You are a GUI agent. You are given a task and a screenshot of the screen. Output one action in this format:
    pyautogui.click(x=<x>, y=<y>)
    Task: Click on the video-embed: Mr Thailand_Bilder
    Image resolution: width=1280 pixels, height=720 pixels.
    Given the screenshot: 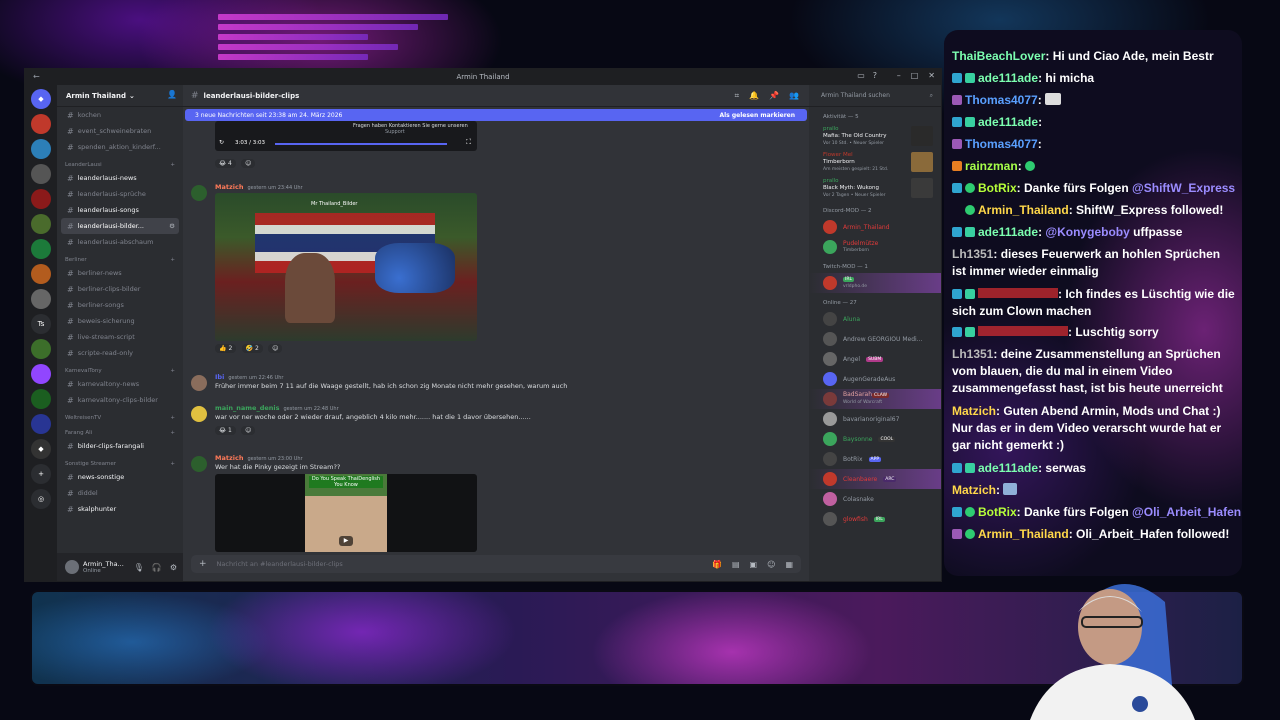 What is the action you would take?
    pyautogui.click(x=346, y=267)
    